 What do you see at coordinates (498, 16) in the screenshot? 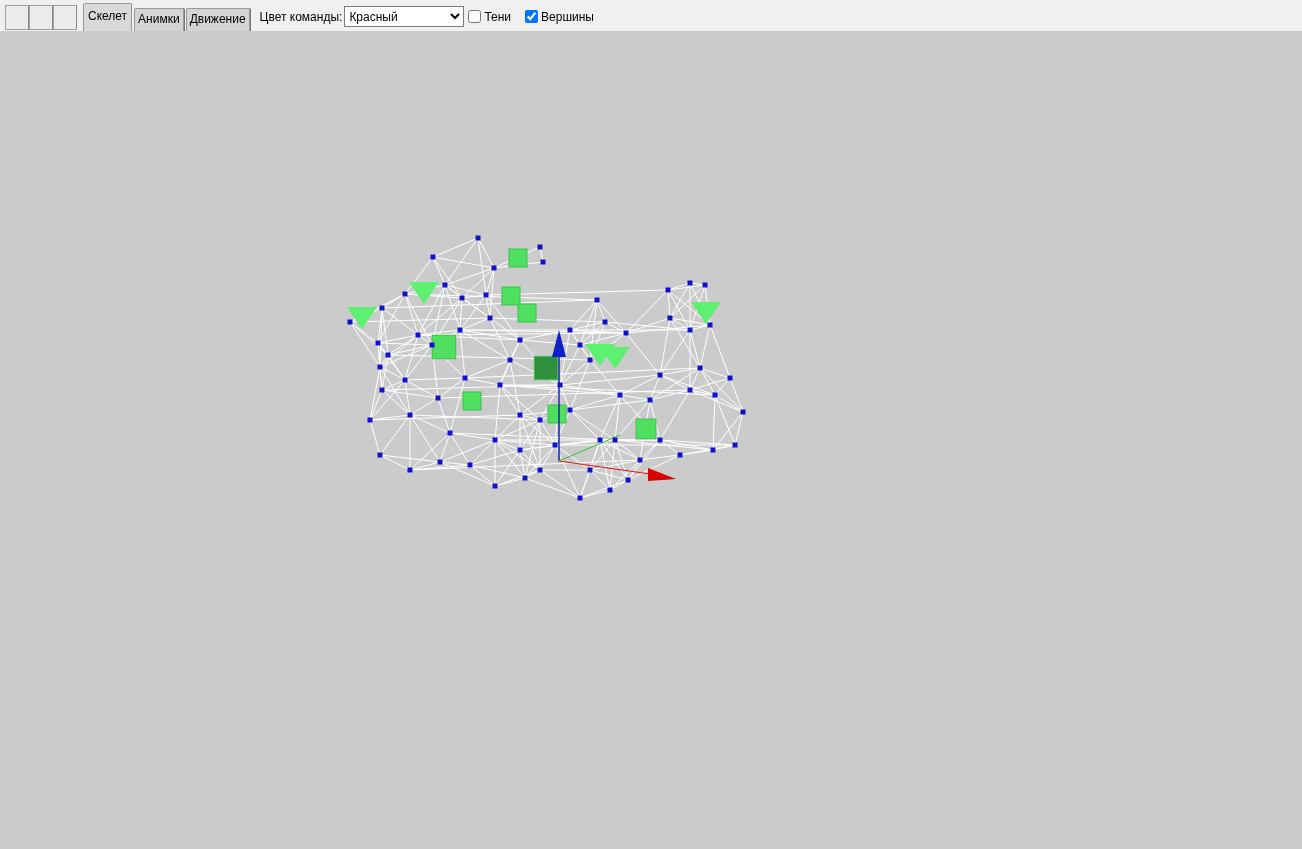
I see `checkbox-label: Тени` at bounding box center [498, 16].